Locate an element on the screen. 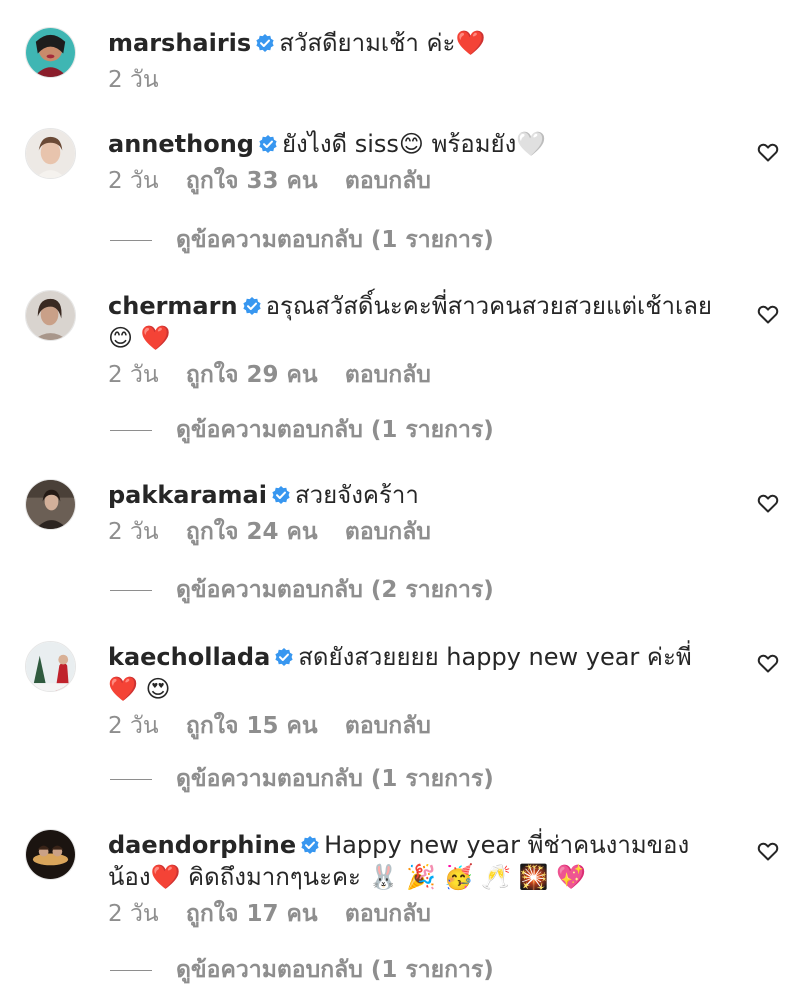 Image resolution: width=800 pixels, height=1002 pixels. comment-body: marshairis สวัสดียามเช้า ค่ะ❤️ 2 วัน is located at coordinates (418, 61).